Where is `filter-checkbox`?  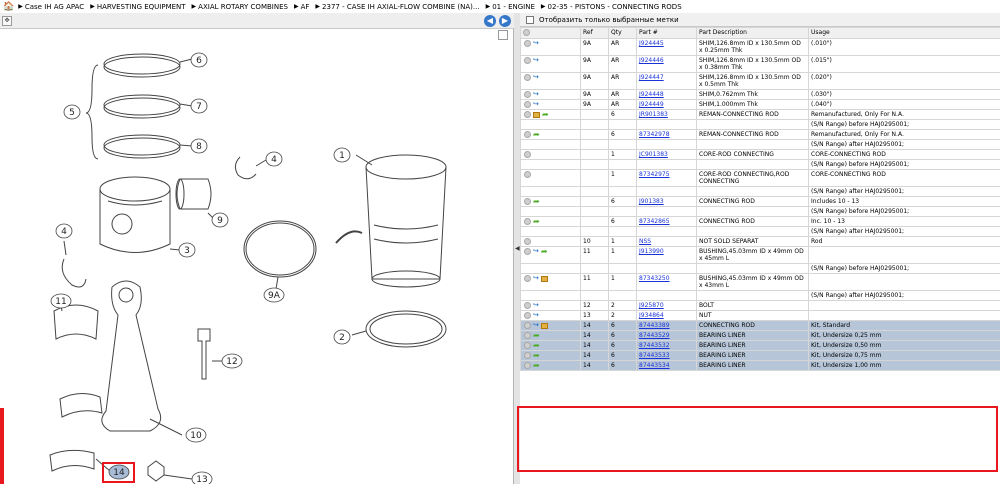 filter-checkbox is located at coordinates (530, 19).